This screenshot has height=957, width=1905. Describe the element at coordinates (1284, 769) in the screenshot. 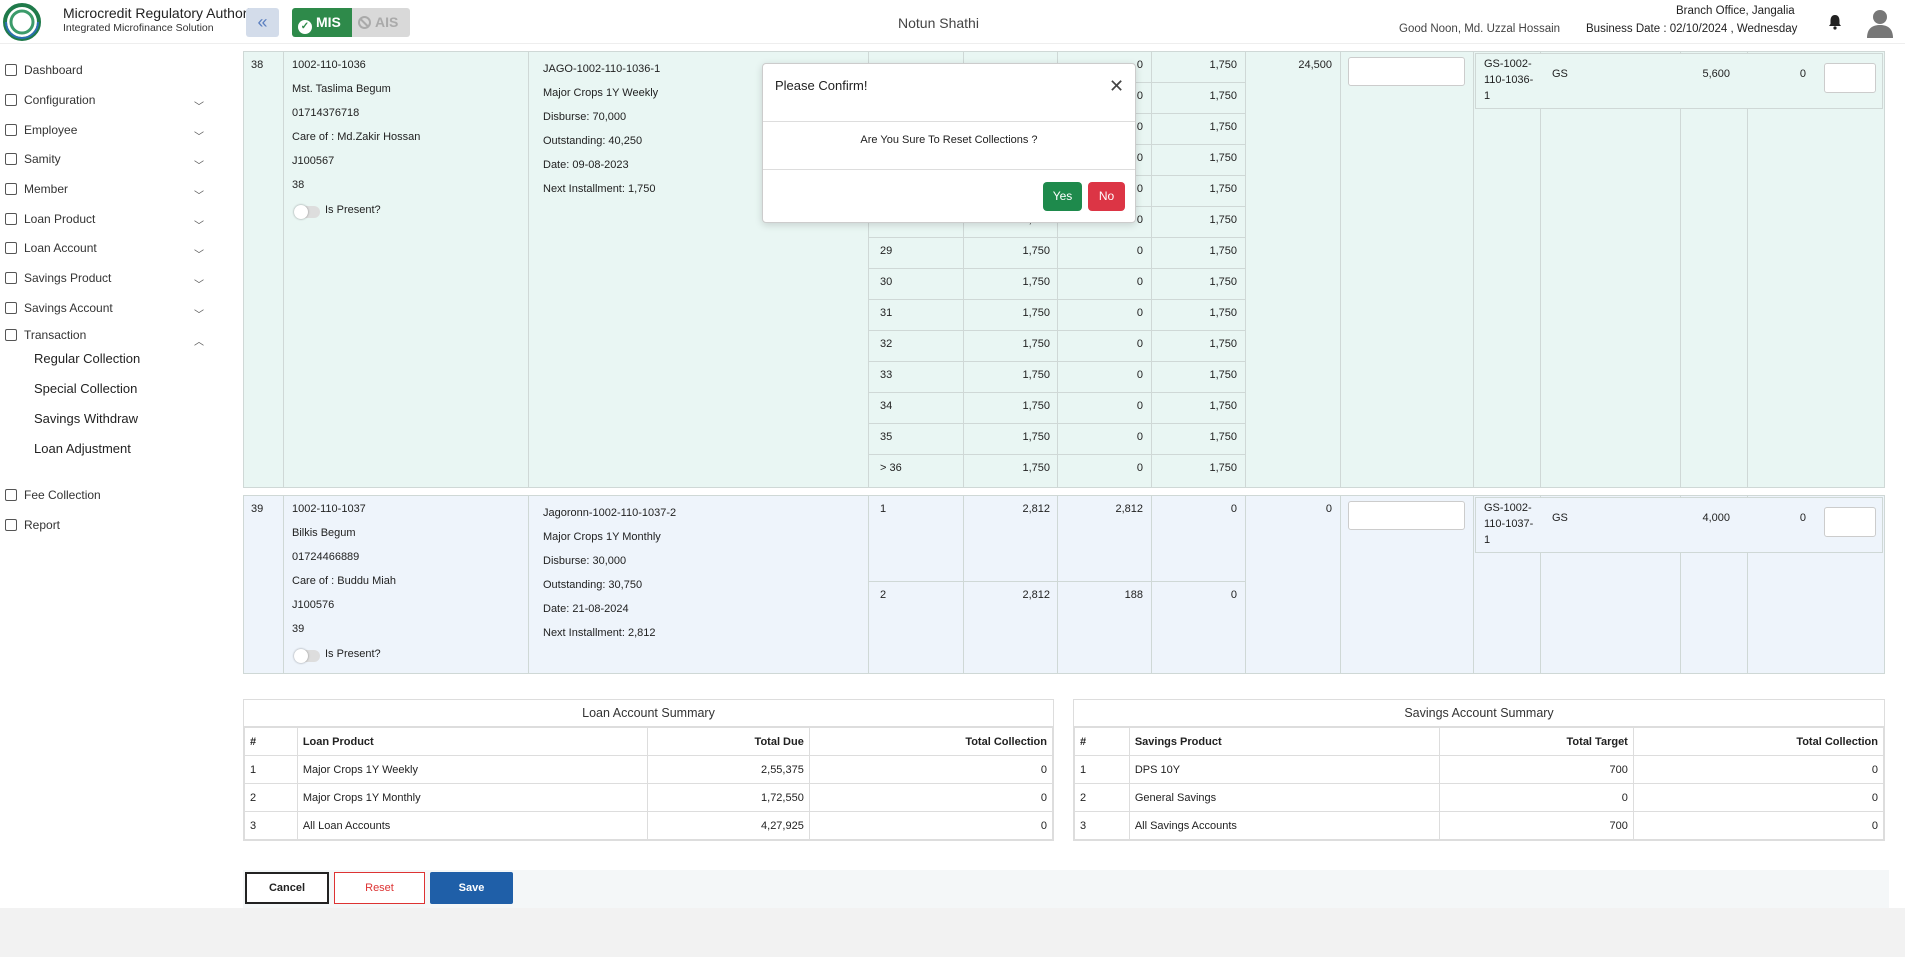

I see `table-cell: DPS 10Y` at that location.